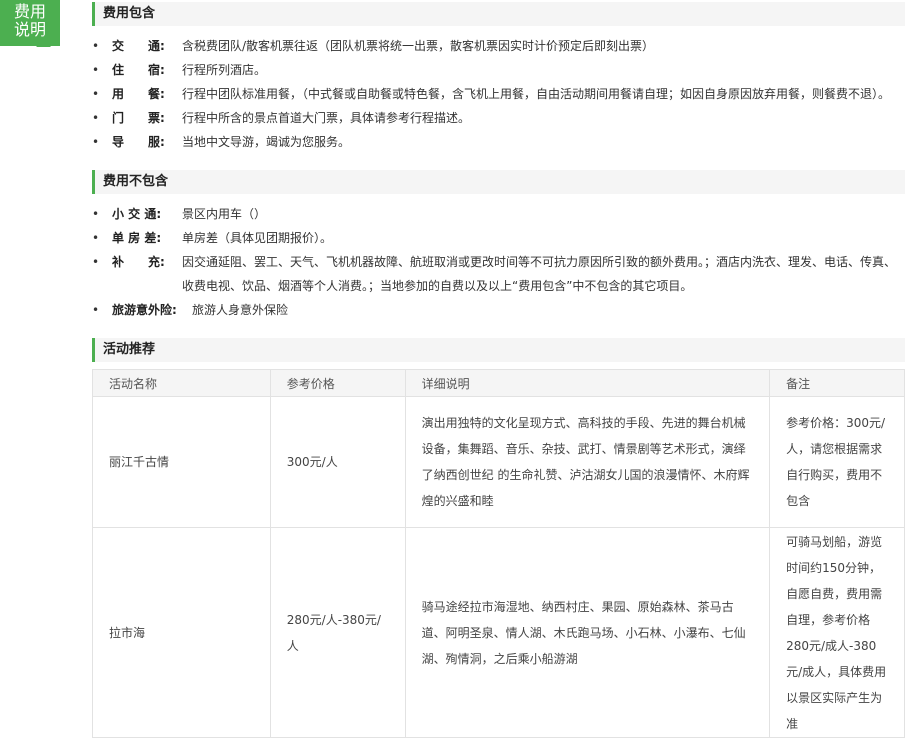  What do you see at coordinates (498, 310) in the screenshot?
I see `list-item: 旅游意外险: 旅游人身意外保险` at bounding box center [498, 310].